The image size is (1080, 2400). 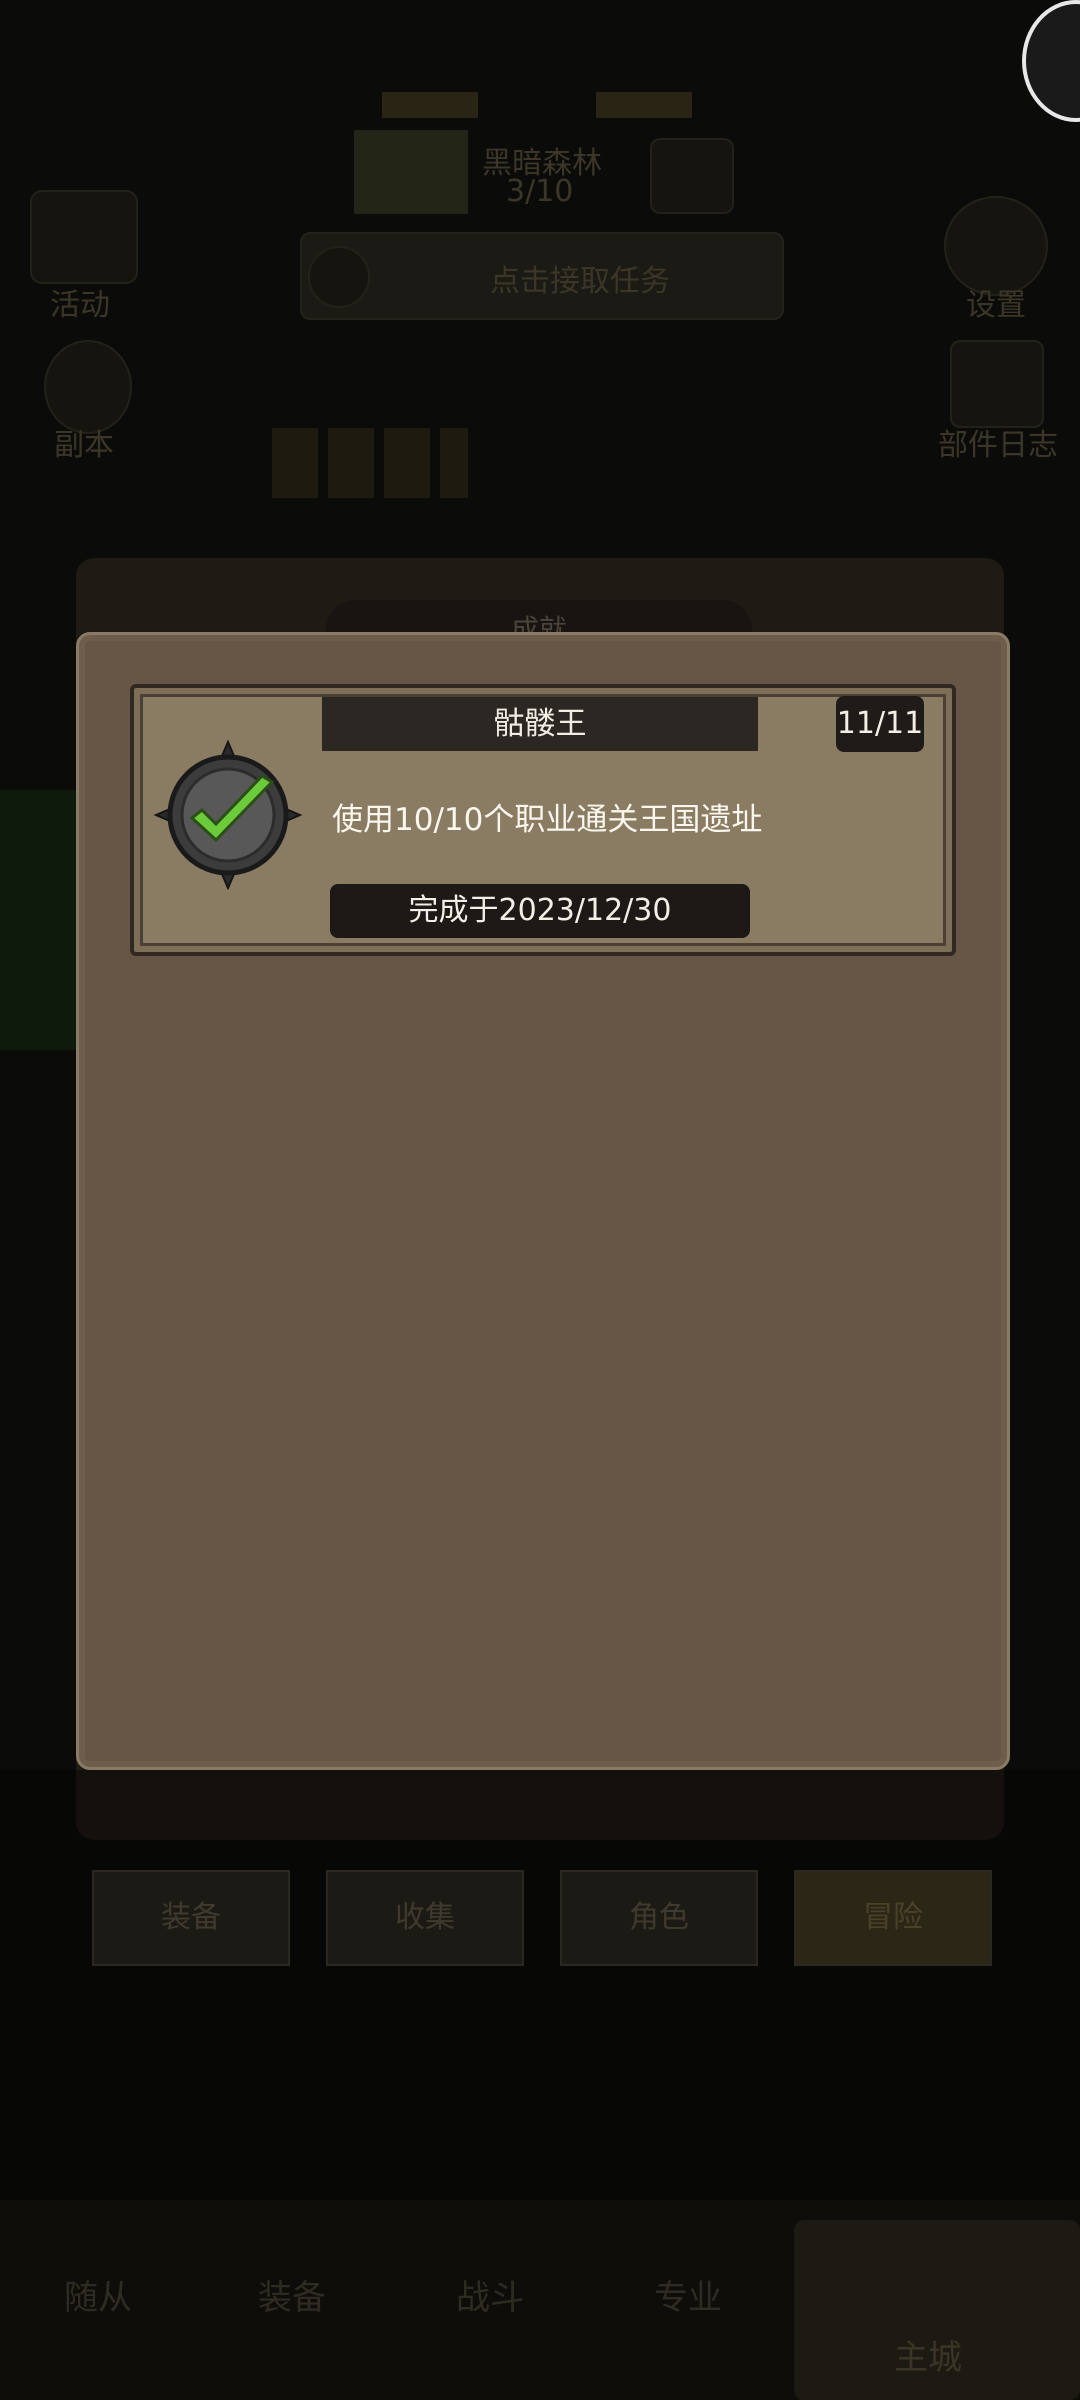 I want to click on dungeon-label: 副本, so click(x=84, y=445).